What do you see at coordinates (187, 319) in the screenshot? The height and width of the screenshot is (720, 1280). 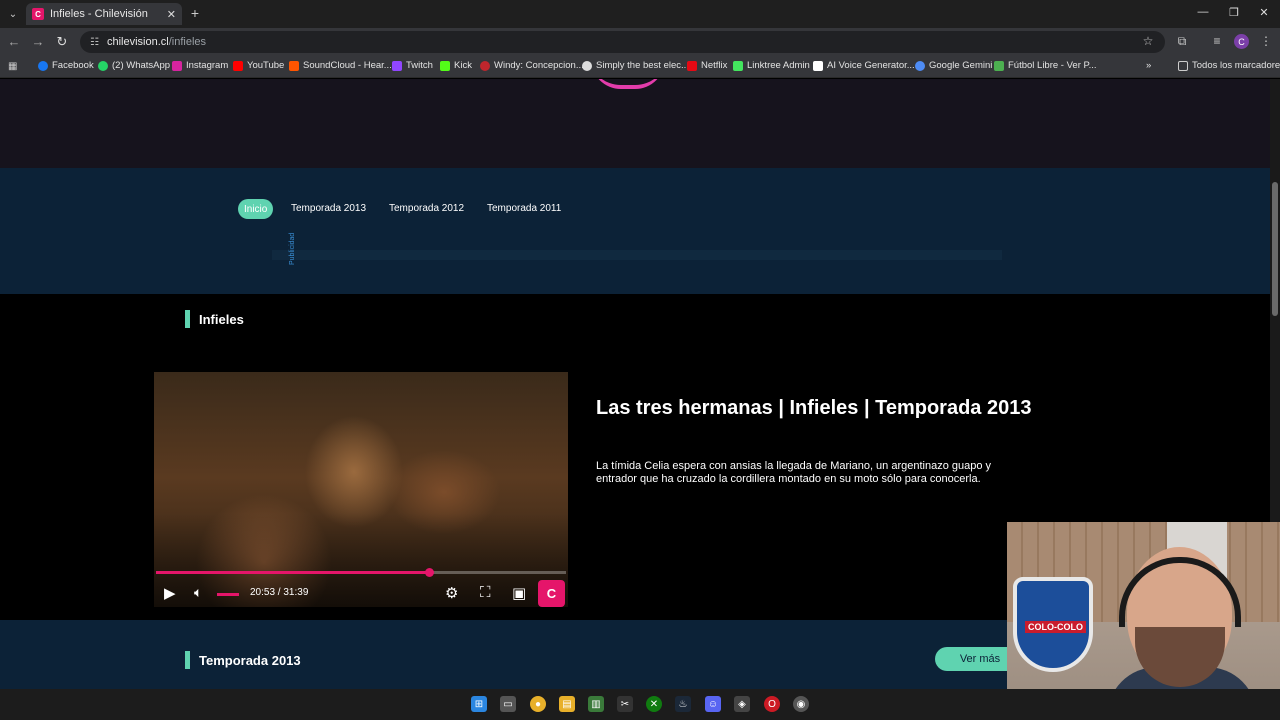 I see `accent-bar` at bounding box center [187, 319].